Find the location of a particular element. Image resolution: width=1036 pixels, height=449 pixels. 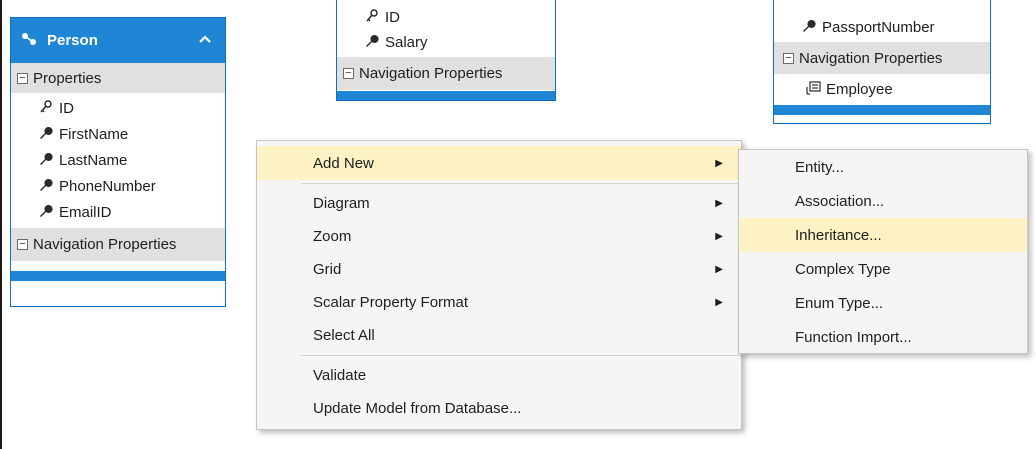

property-row: PhoneNumber is located at coordinates (118, 186).